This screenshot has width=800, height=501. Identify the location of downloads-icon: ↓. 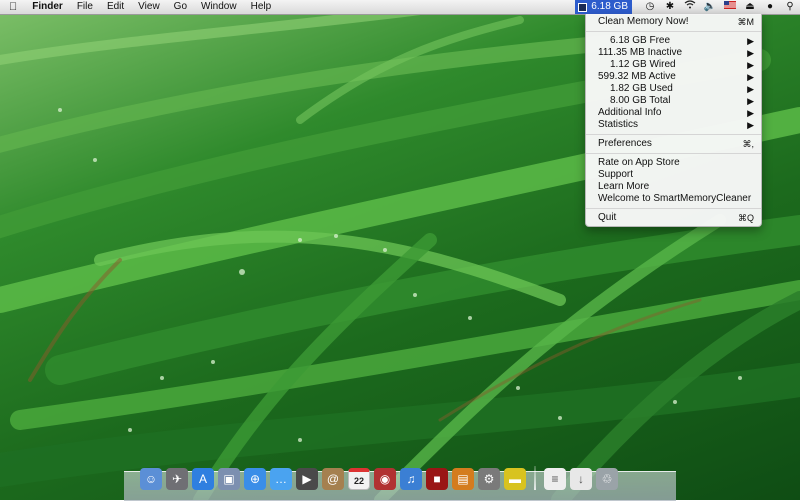
(581, 479).